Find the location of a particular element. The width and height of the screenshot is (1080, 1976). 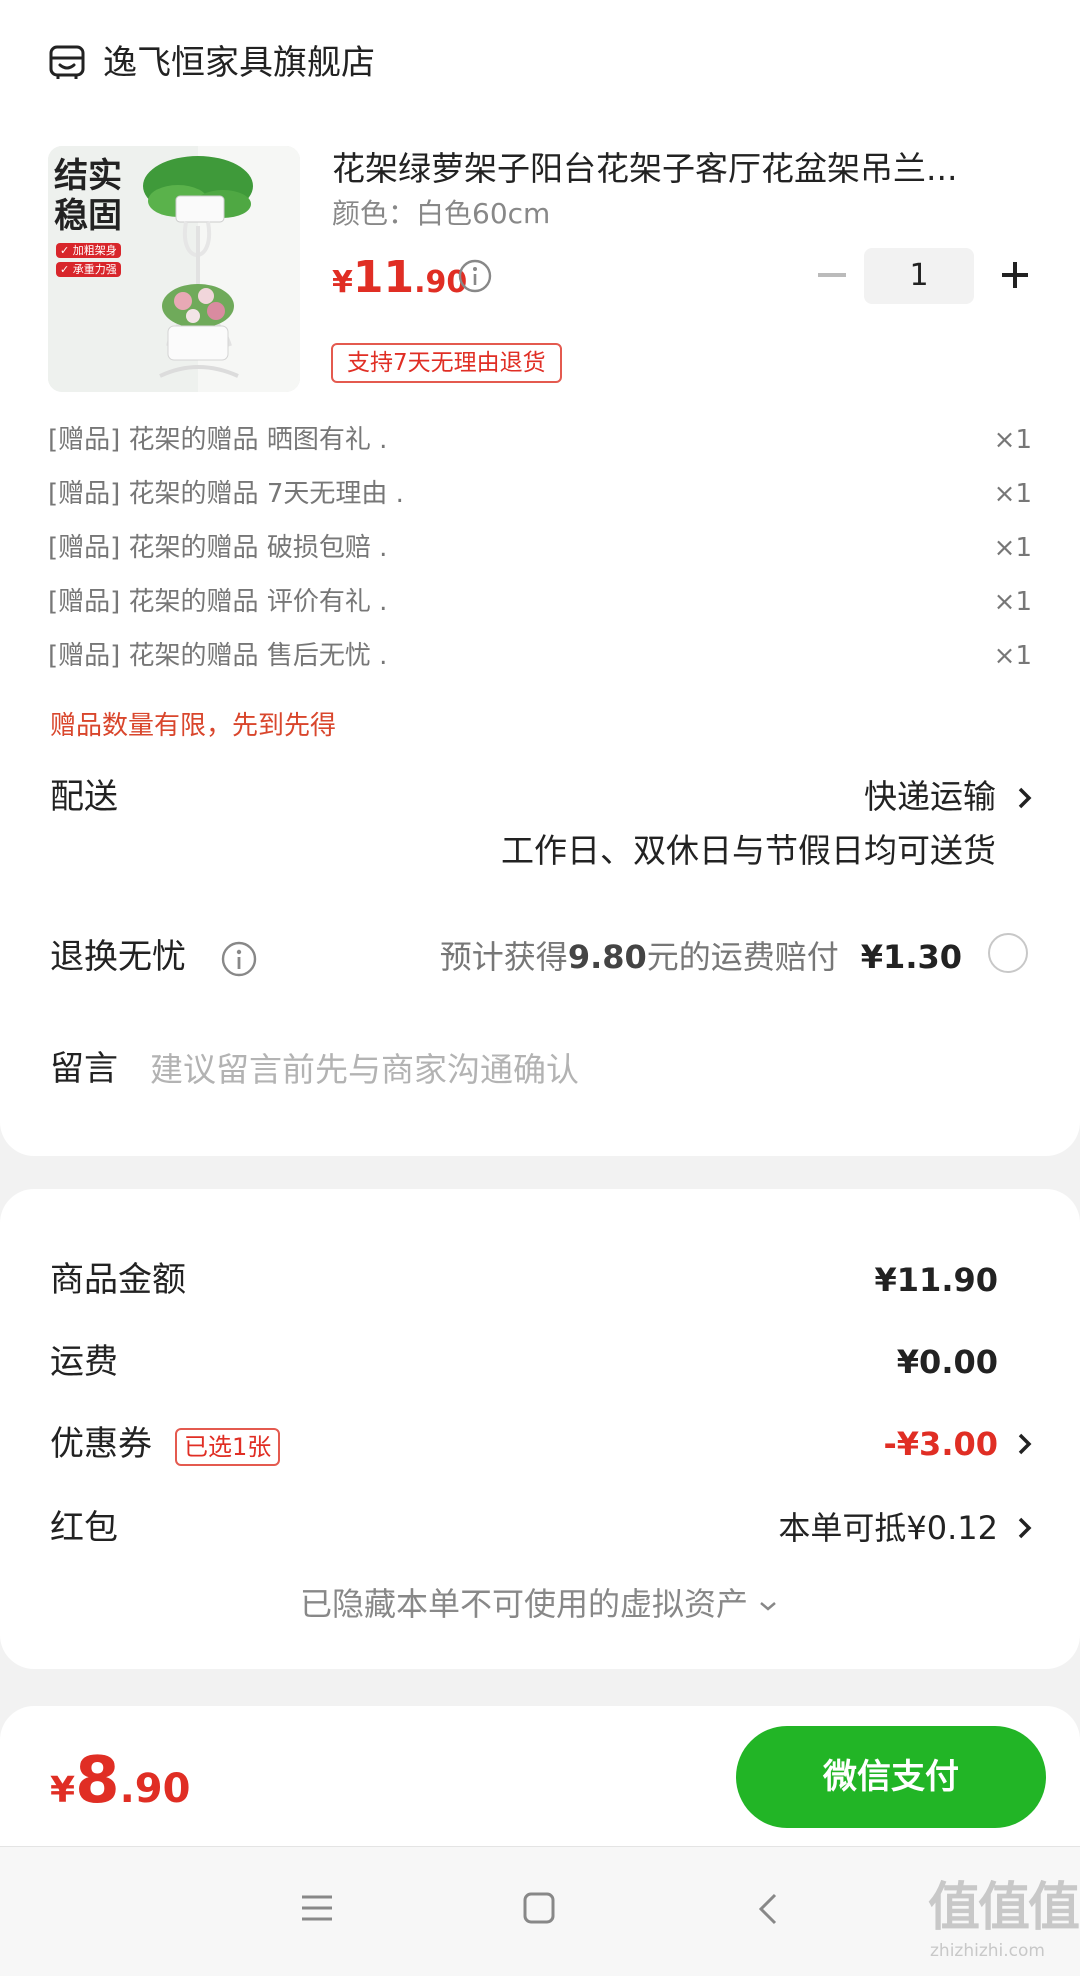

red-packet-label: 红包 is located at coordinates (84, 1528).